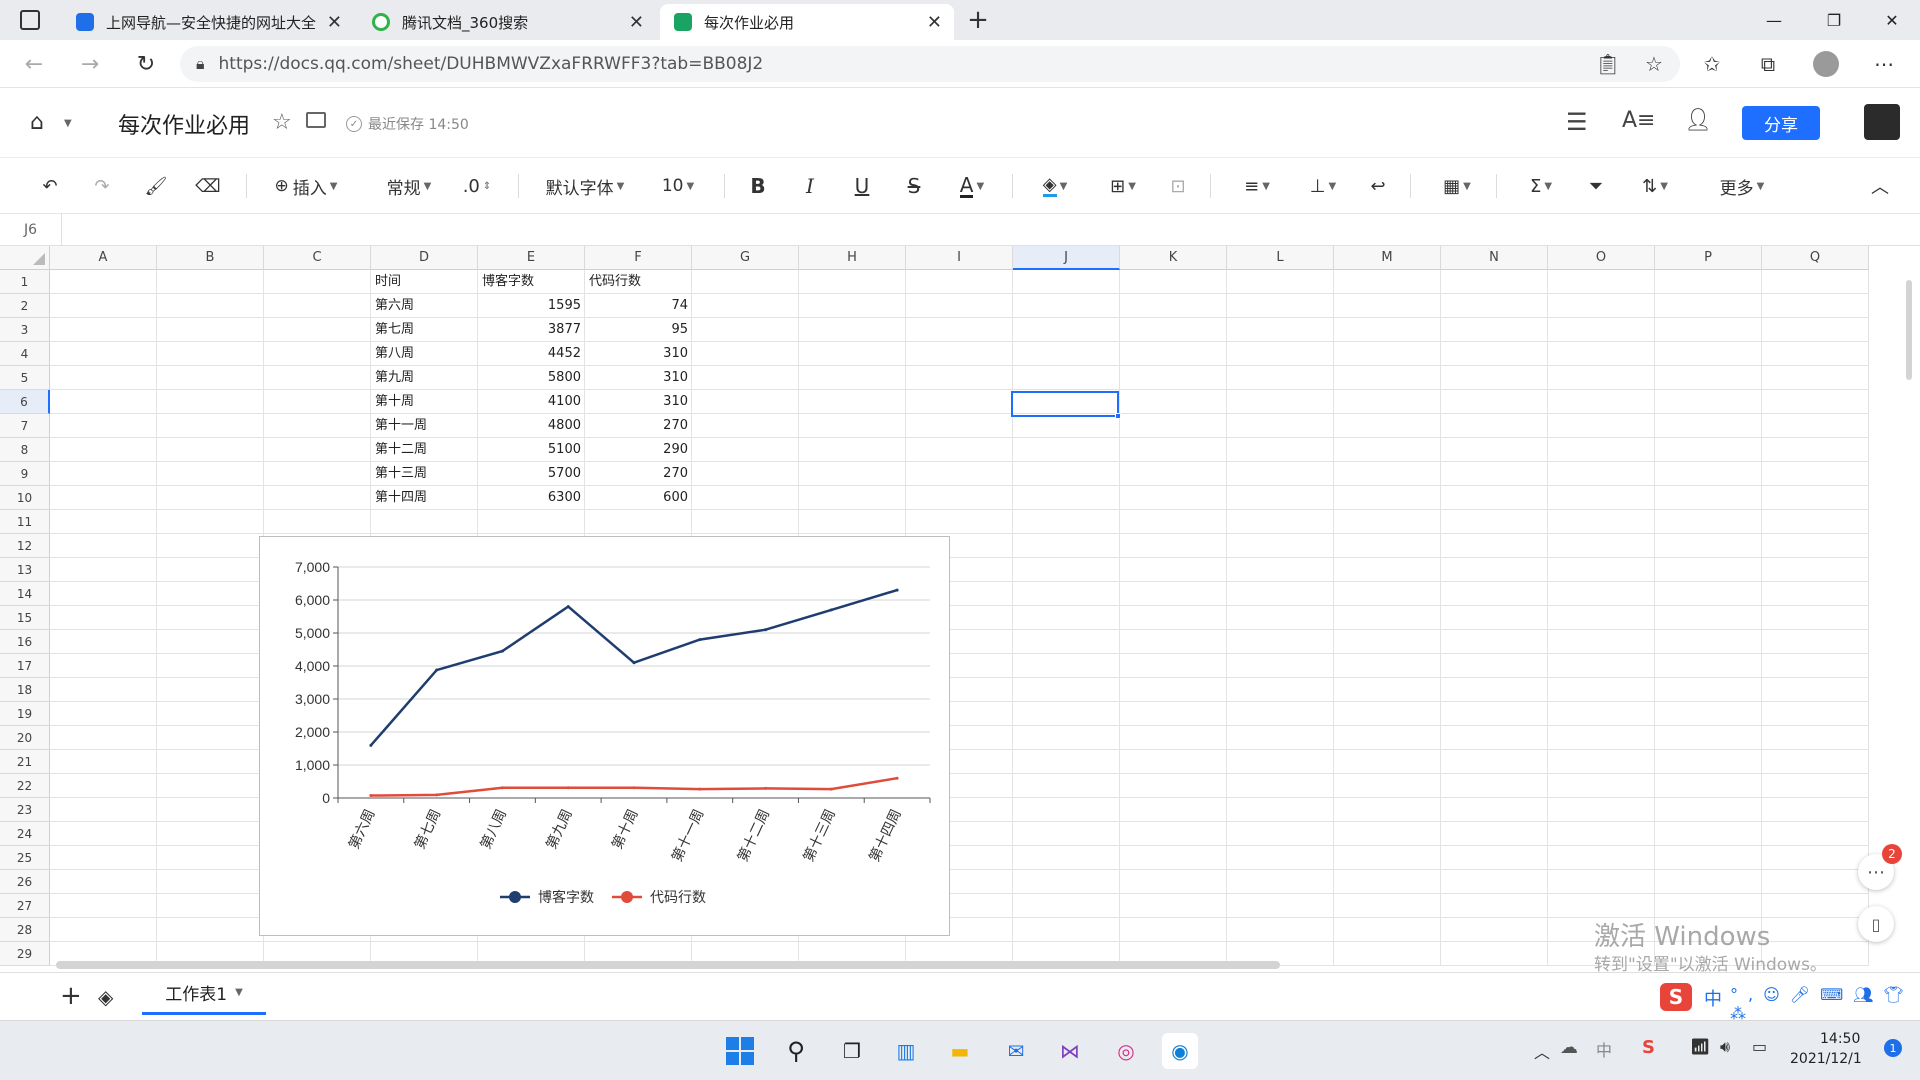 The image size is (1920, 1080). What do you see at coordinates (531, 282) in the screenshot?
I see `table-cell: 博客字数` at bounding box center [531, 282].